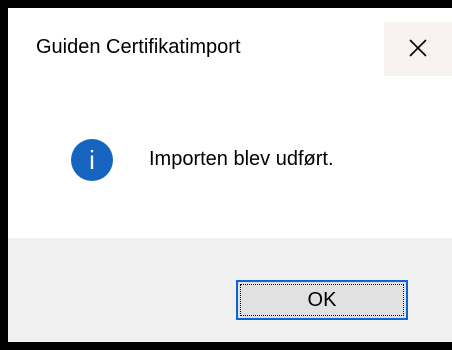 This screenshot has width=452, height=350. I want to click on info-icon: i, so click(92, 160).